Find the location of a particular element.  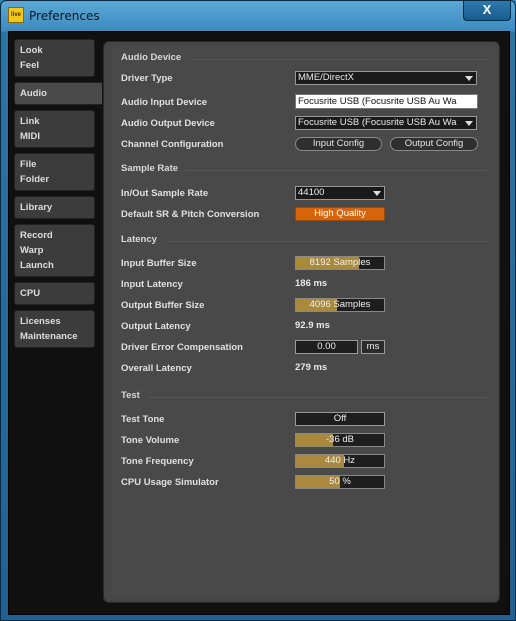

sr-pitch-conversion-label: Default SR & Pitch Conversion is located at coordinates (190, 214).